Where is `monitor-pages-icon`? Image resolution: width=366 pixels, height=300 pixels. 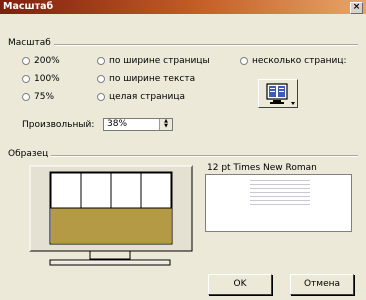
monitor-pages-icon is located at coordinates (280, 94).